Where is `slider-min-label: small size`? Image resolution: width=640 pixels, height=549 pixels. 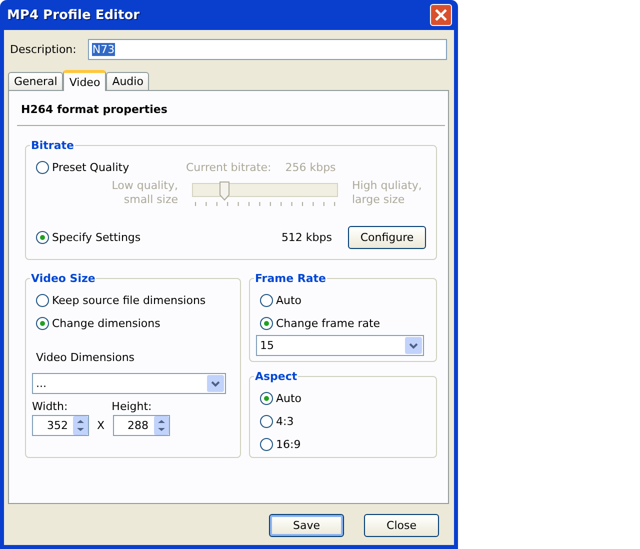
slider-min-label: small size is located at coordinates (151, 199).